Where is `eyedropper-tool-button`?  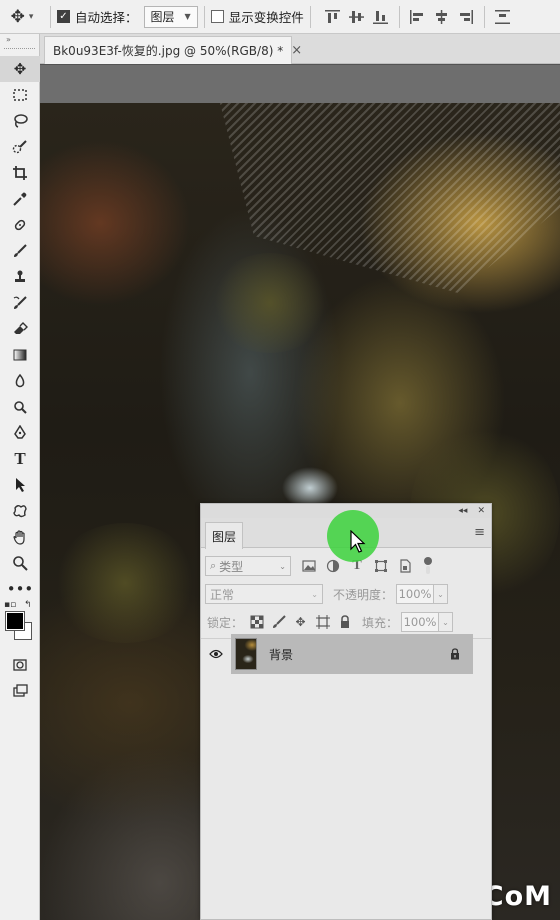 eyedropper-tool-button is located at coordinates (20, 199).